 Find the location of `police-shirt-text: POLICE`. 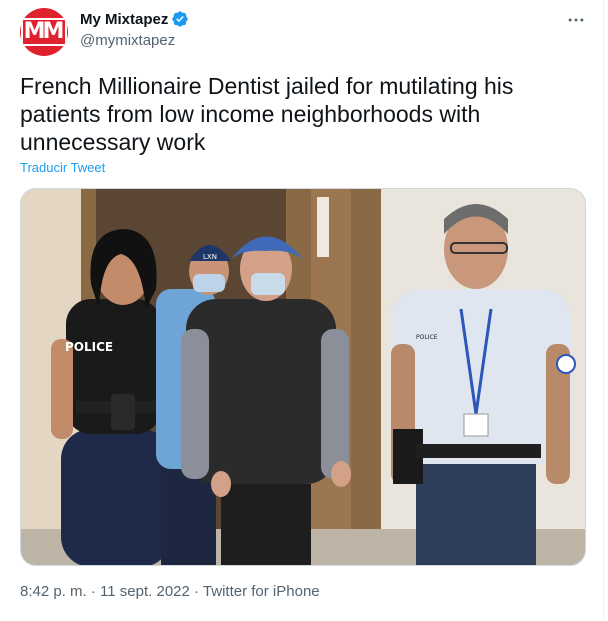

police-shirt-text: POLICE is located at coordinates (89, 347).